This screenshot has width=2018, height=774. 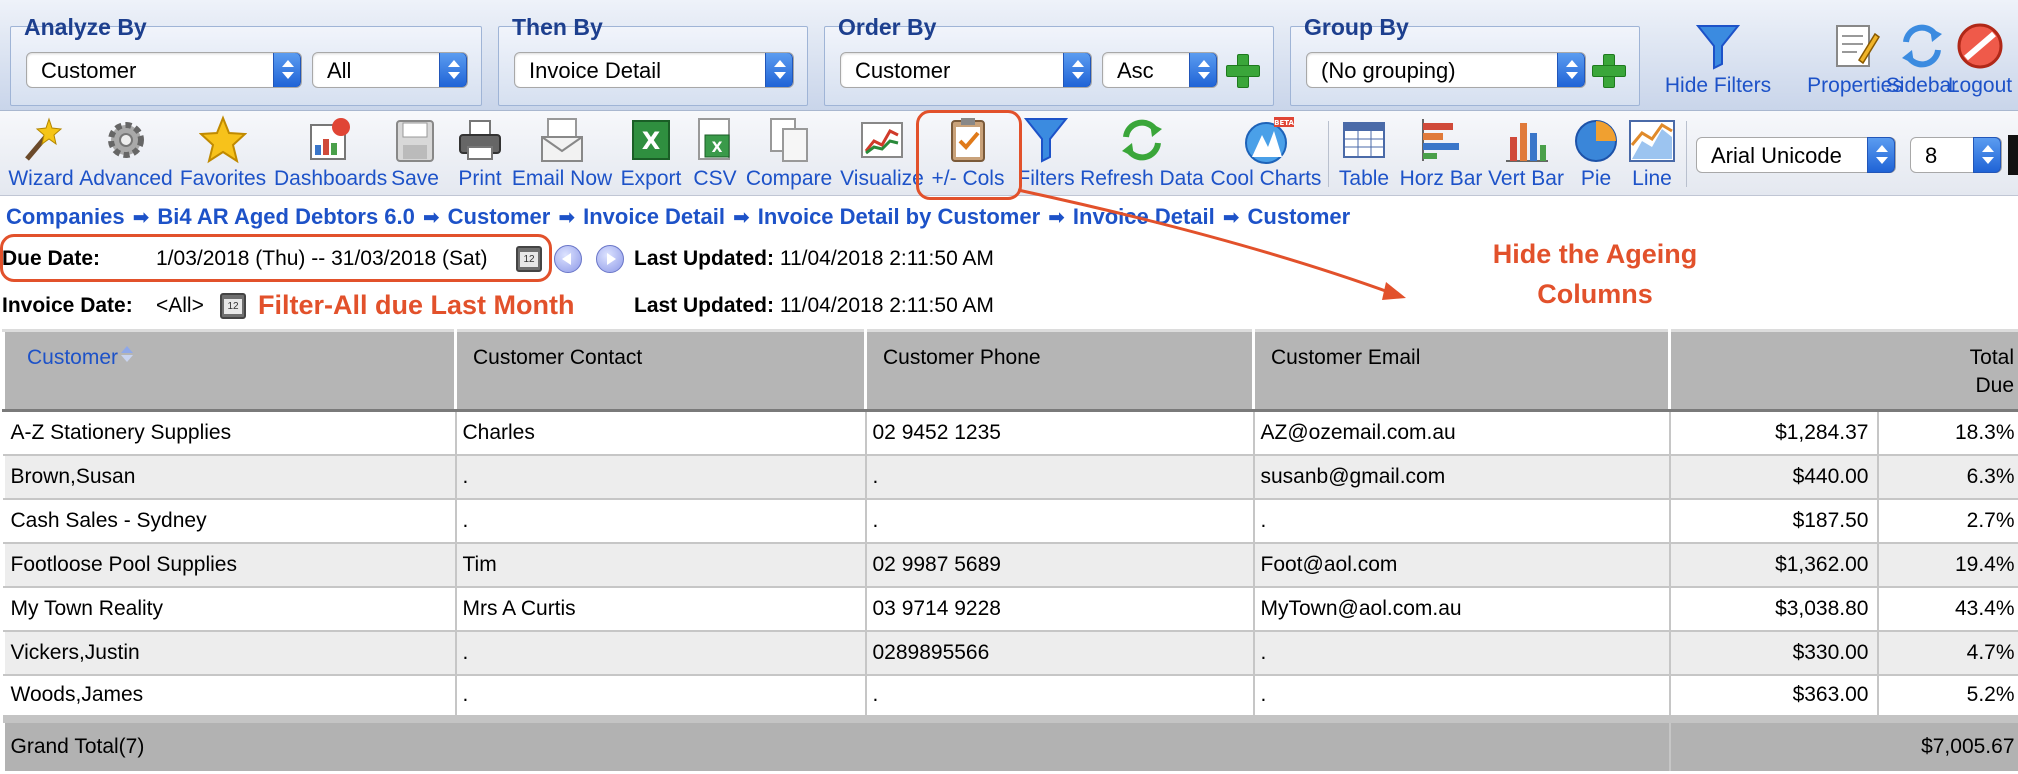 I want to click on table-row: Woods,James . . . $363.00 5.2%, so click(x=1010, y=697).